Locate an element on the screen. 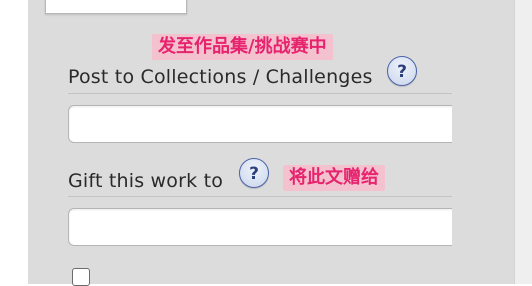 The width and height of the screenshot is (532, 286). gift-translation-annotation: 将此文赠给 is located at coordinates (334, 178).